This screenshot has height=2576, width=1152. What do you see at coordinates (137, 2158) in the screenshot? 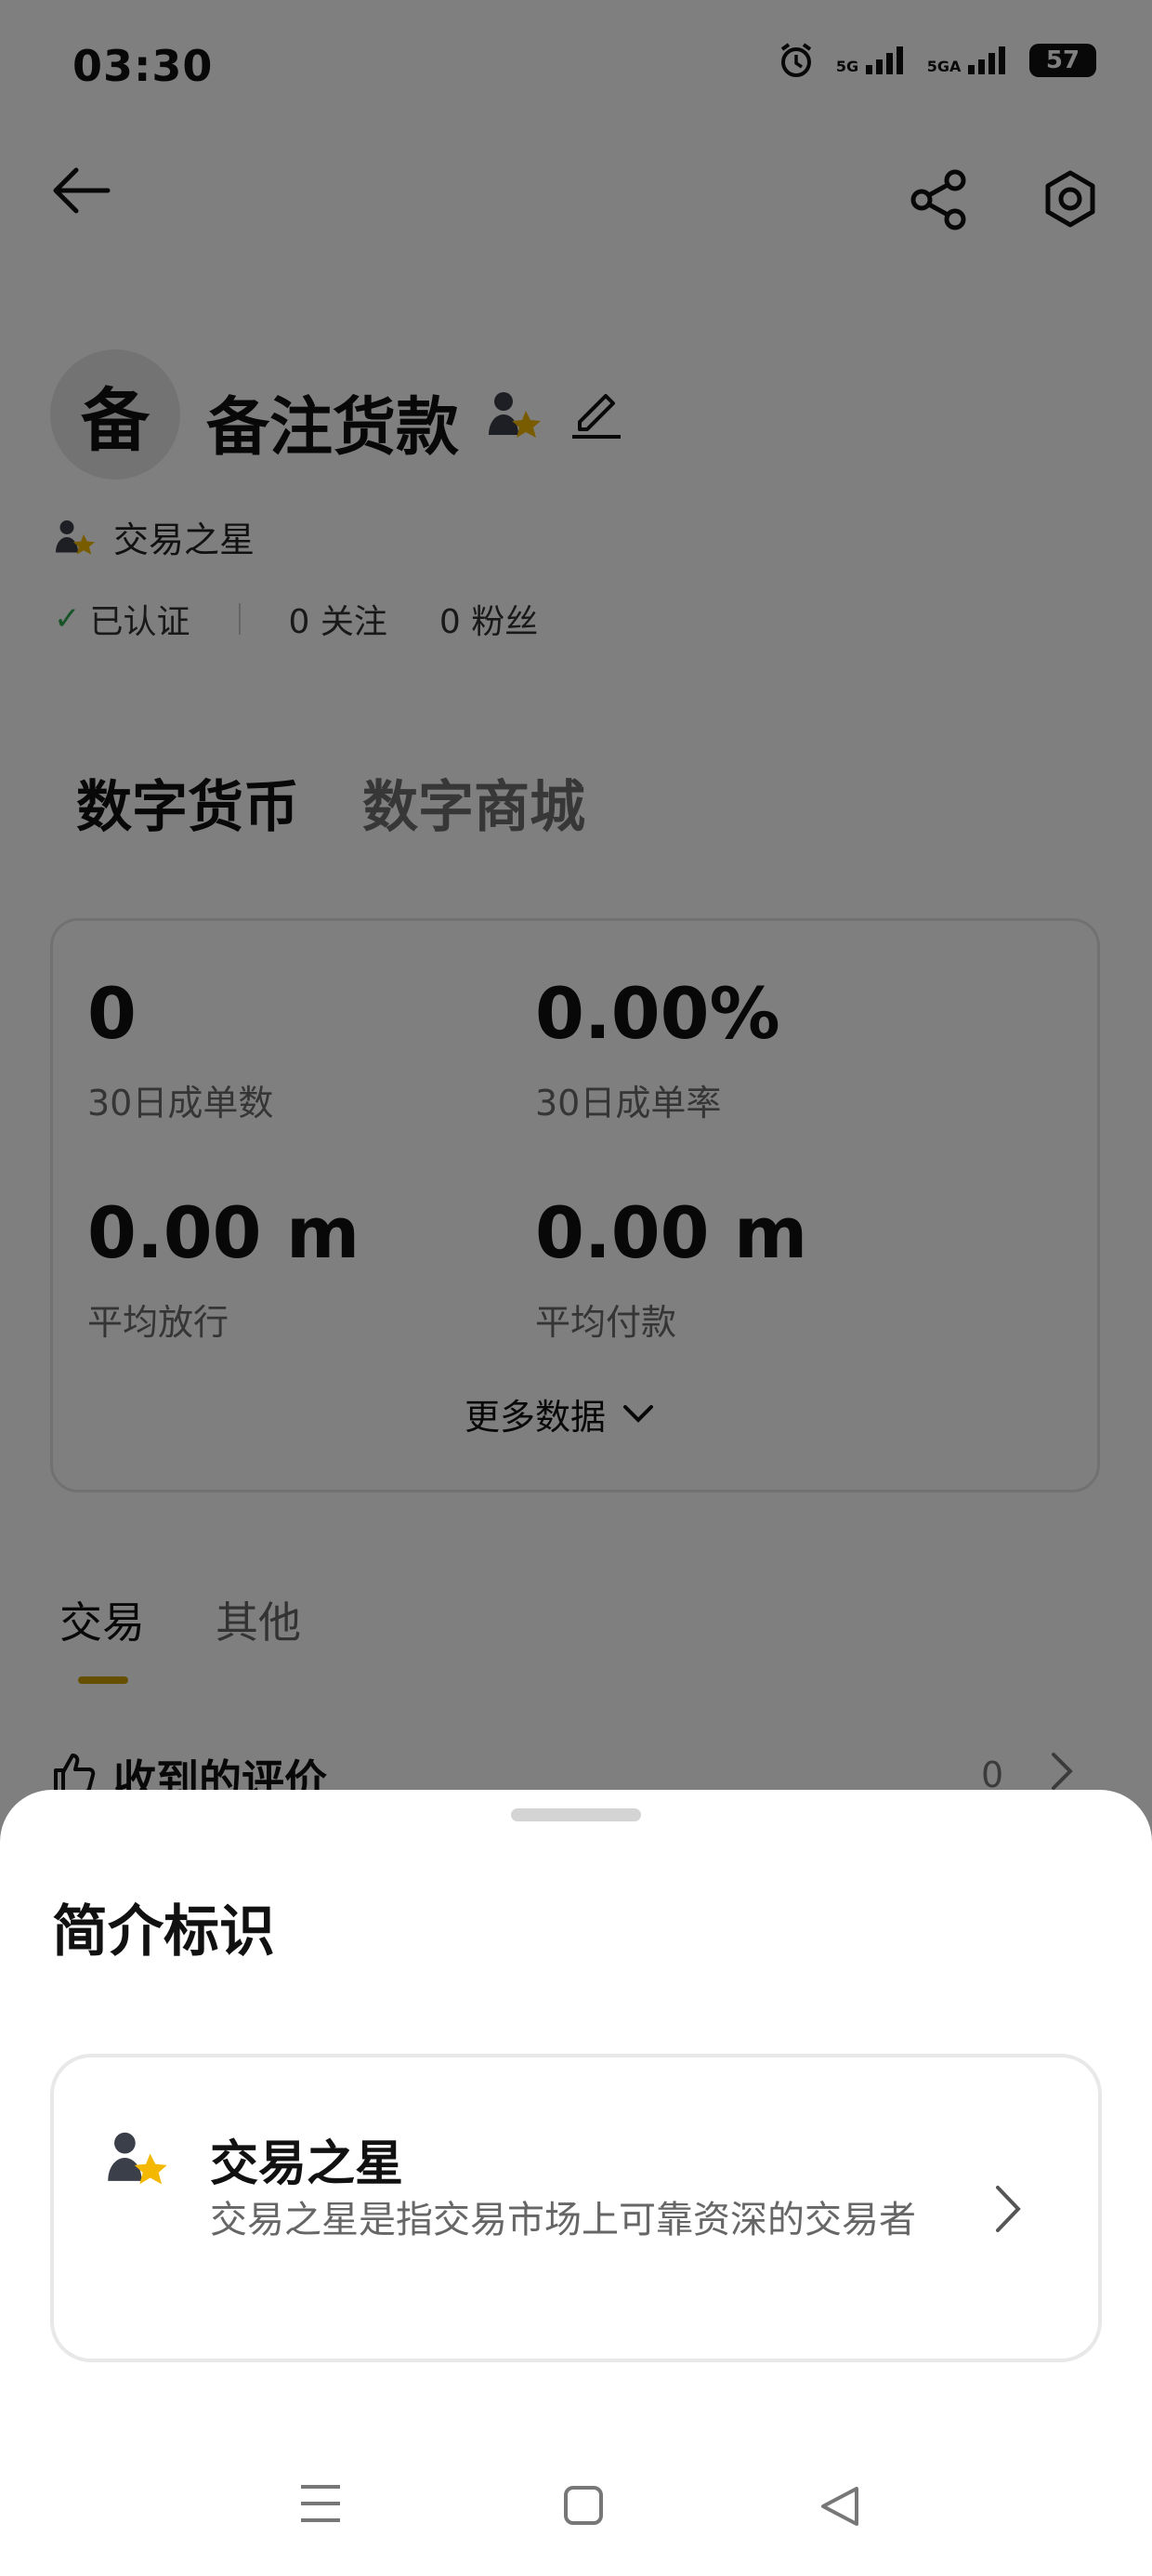
I see `trader-star-icon` at bounding box center [137, 2158].